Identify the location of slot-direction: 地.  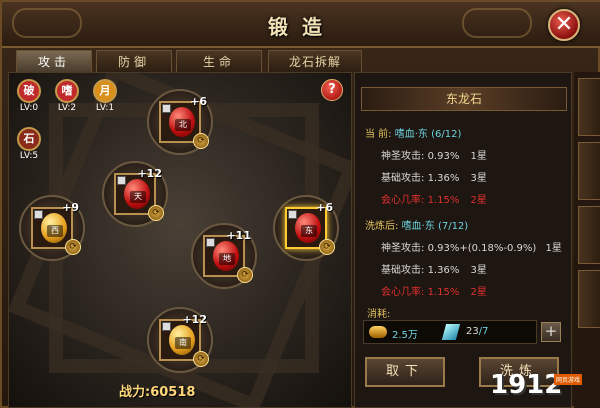
(227, 259).